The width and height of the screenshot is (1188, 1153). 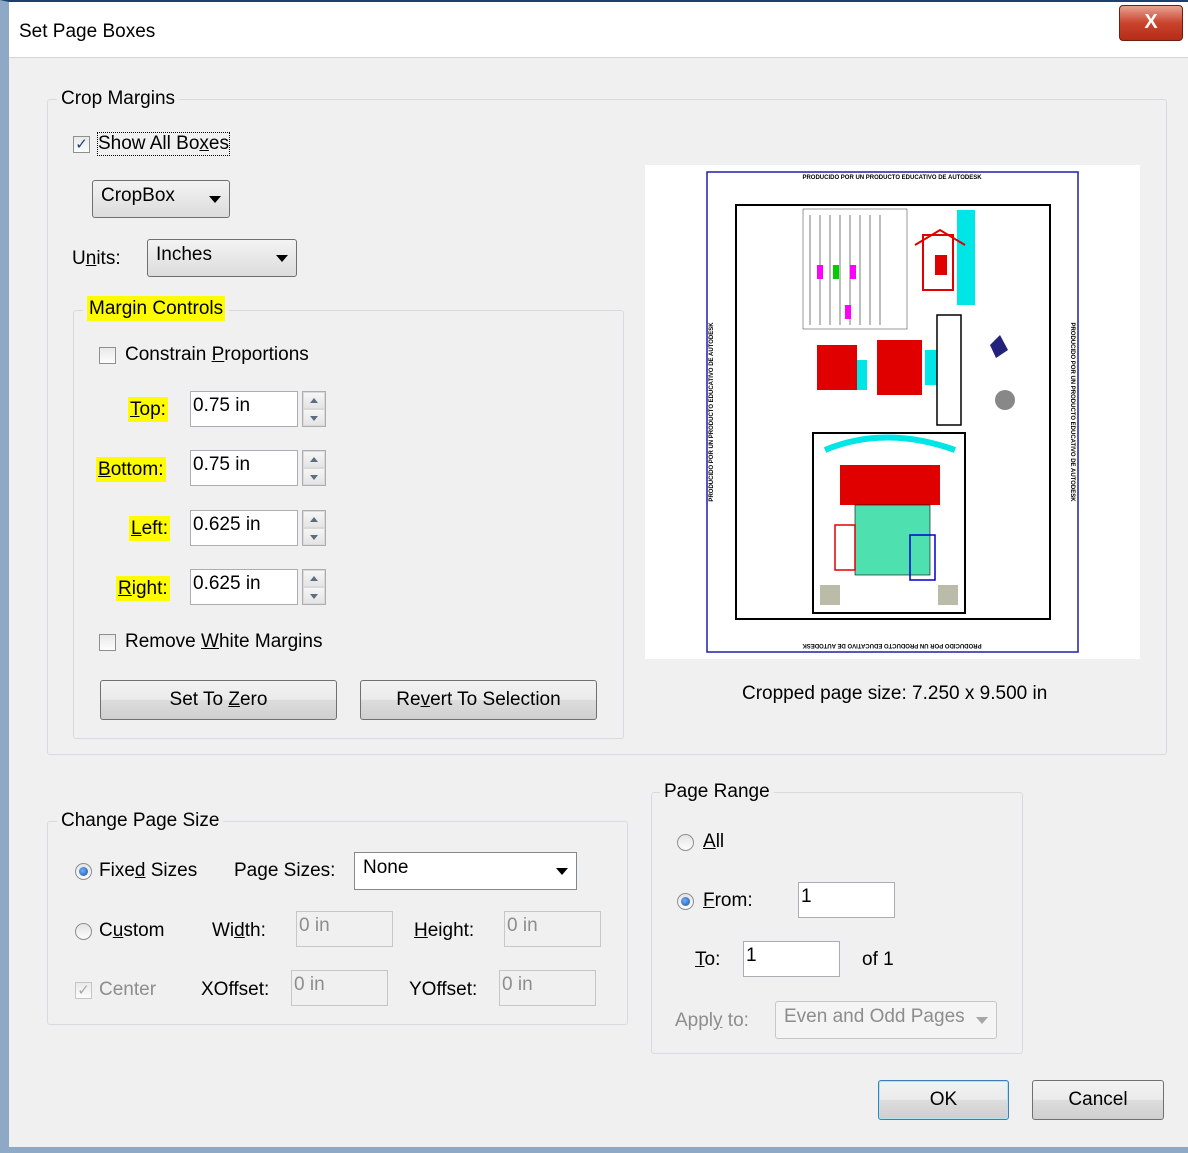 I want to click on width-input: 0 in, so click(x=344, y=929).